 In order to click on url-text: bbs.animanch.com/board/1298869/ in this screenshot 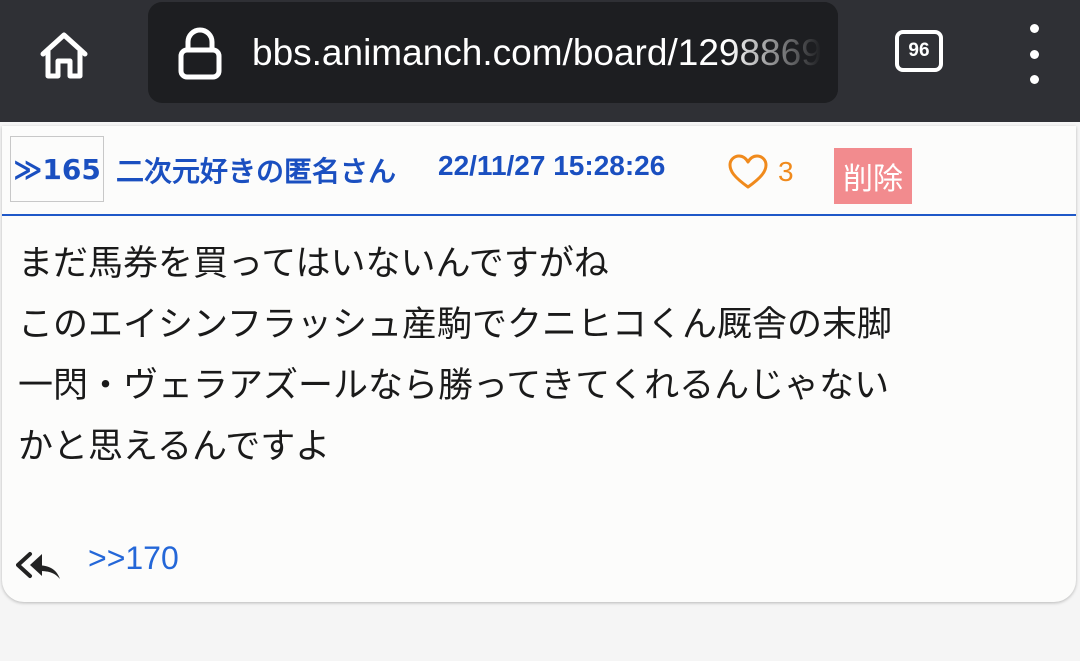, I will do `click(542, 52)`.